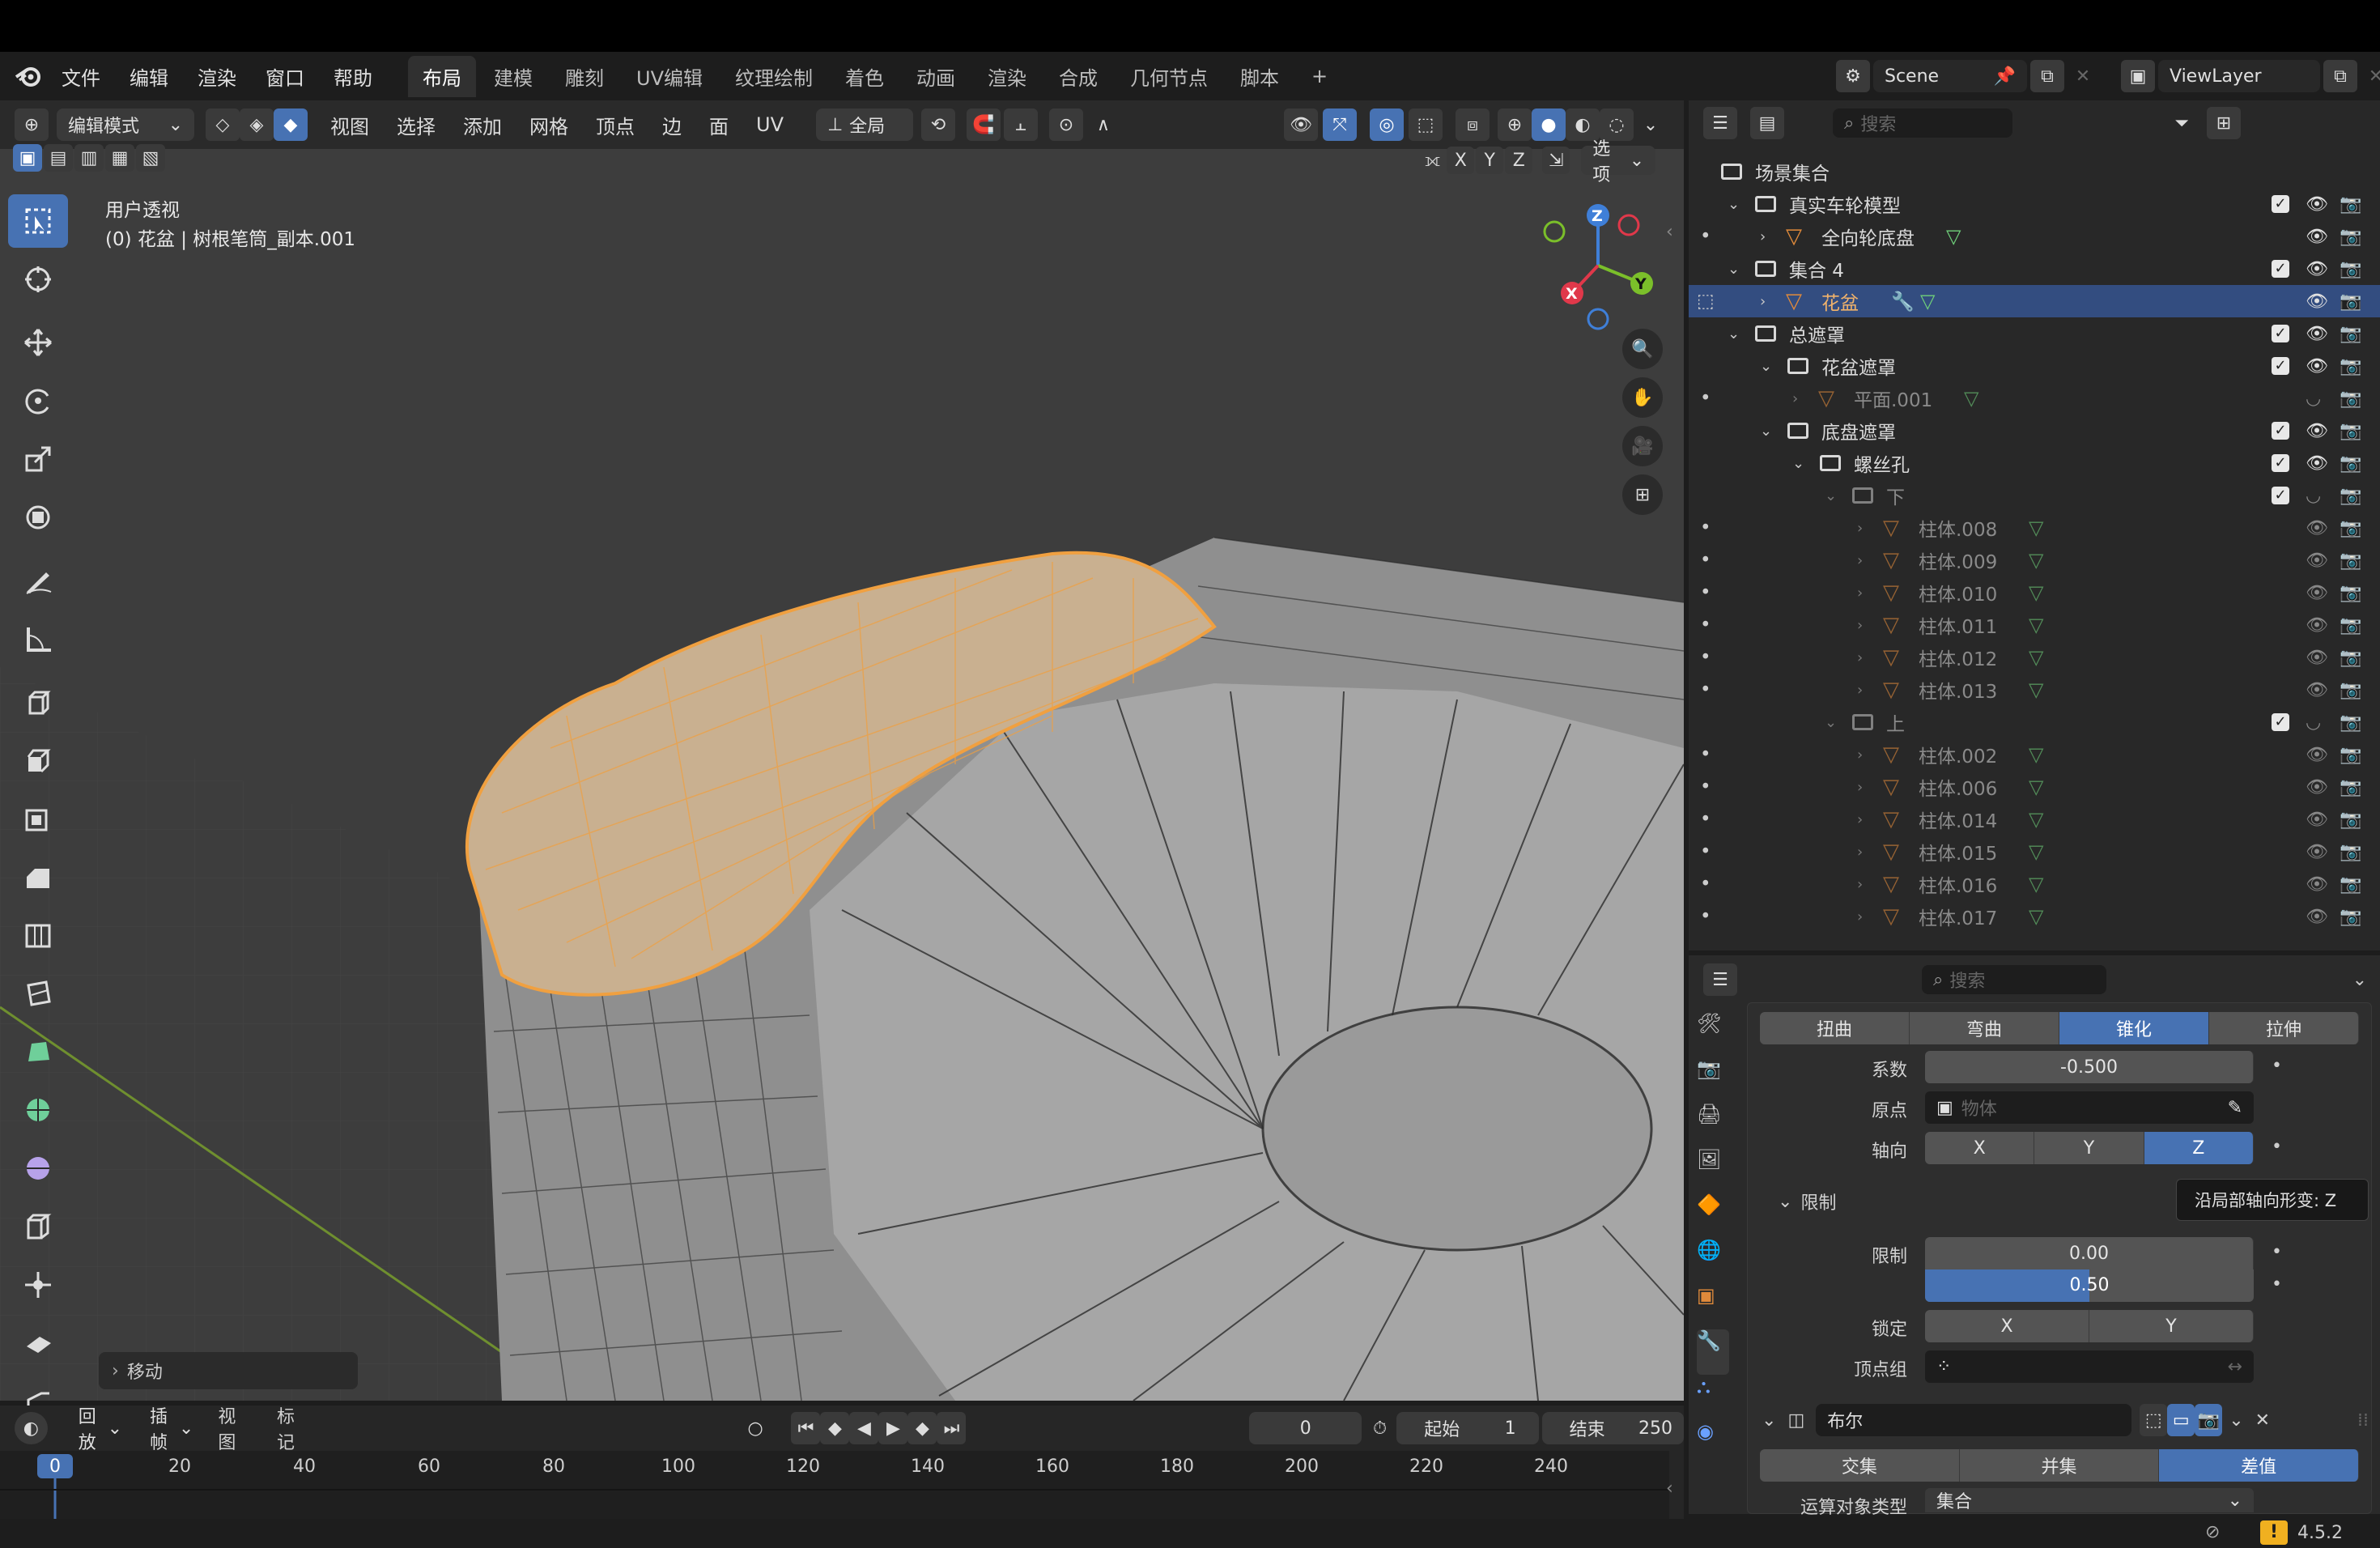 The width and height of the screenshot is (2380, 1548). I want to click on rotate-tool-icon, so click(38, 401).